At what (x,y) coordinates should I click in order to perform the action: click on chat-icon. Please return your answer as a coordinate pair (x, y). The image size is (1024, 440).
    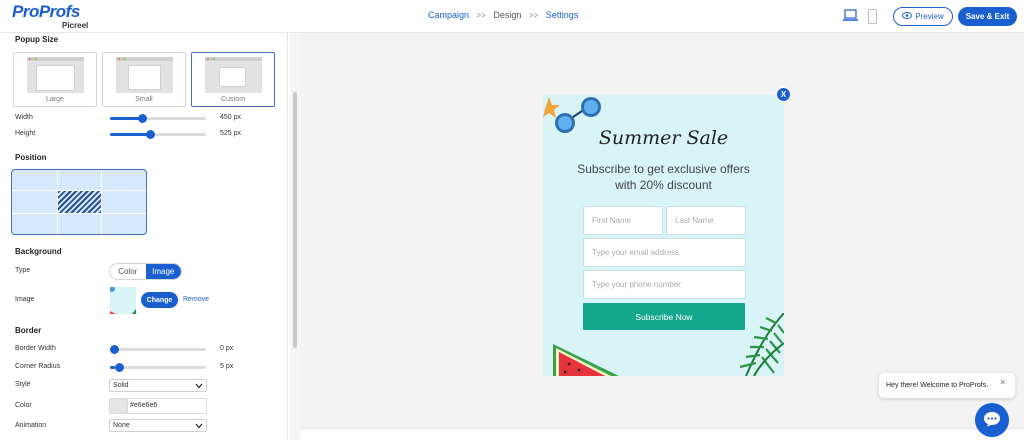
    Looking at the image, I should click on (992, 420).